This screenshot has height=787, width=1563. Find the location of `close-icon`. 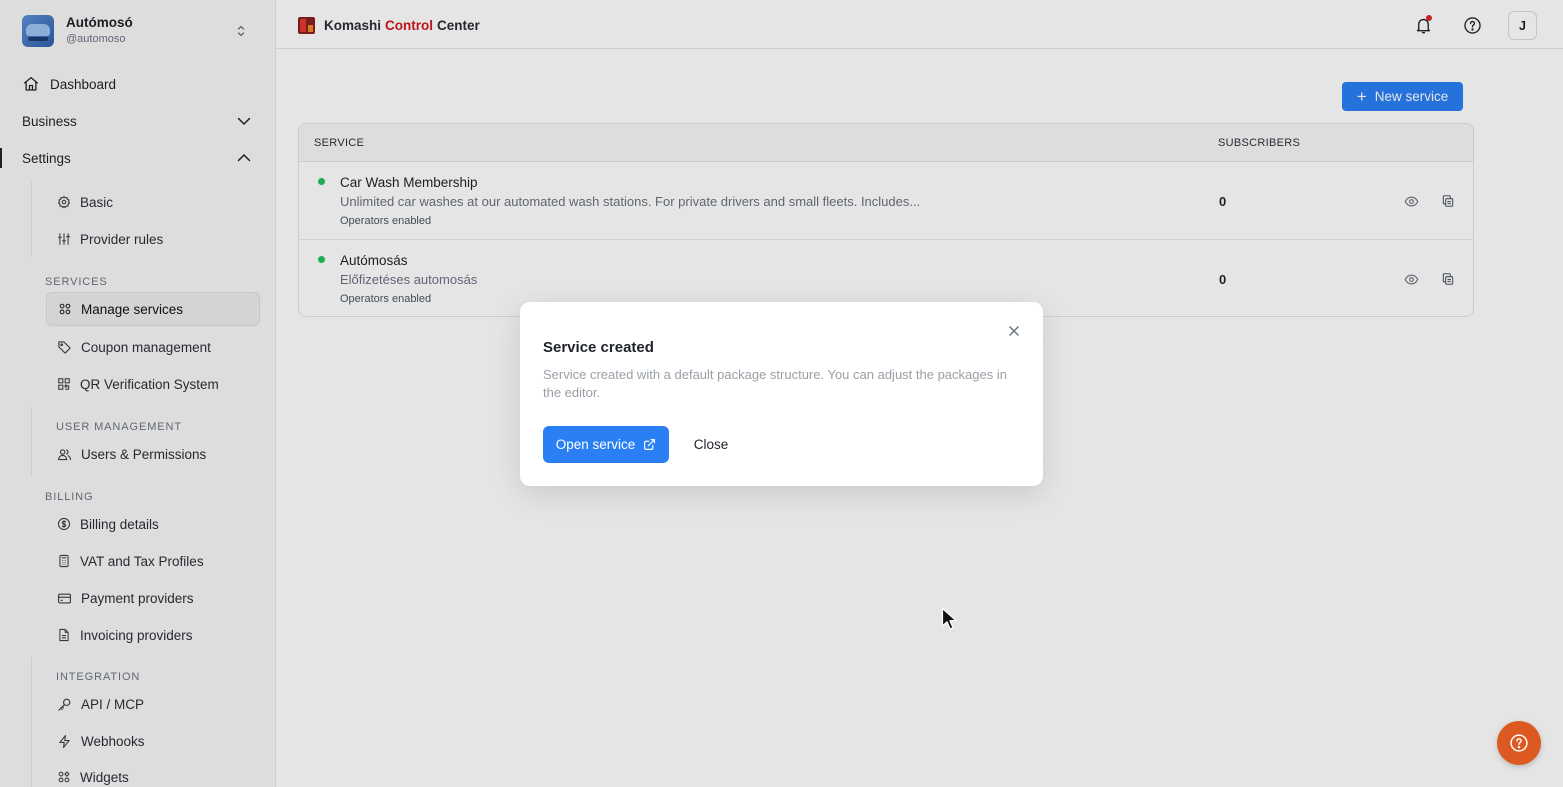

close-icon is located at coordinates (1014, 331).